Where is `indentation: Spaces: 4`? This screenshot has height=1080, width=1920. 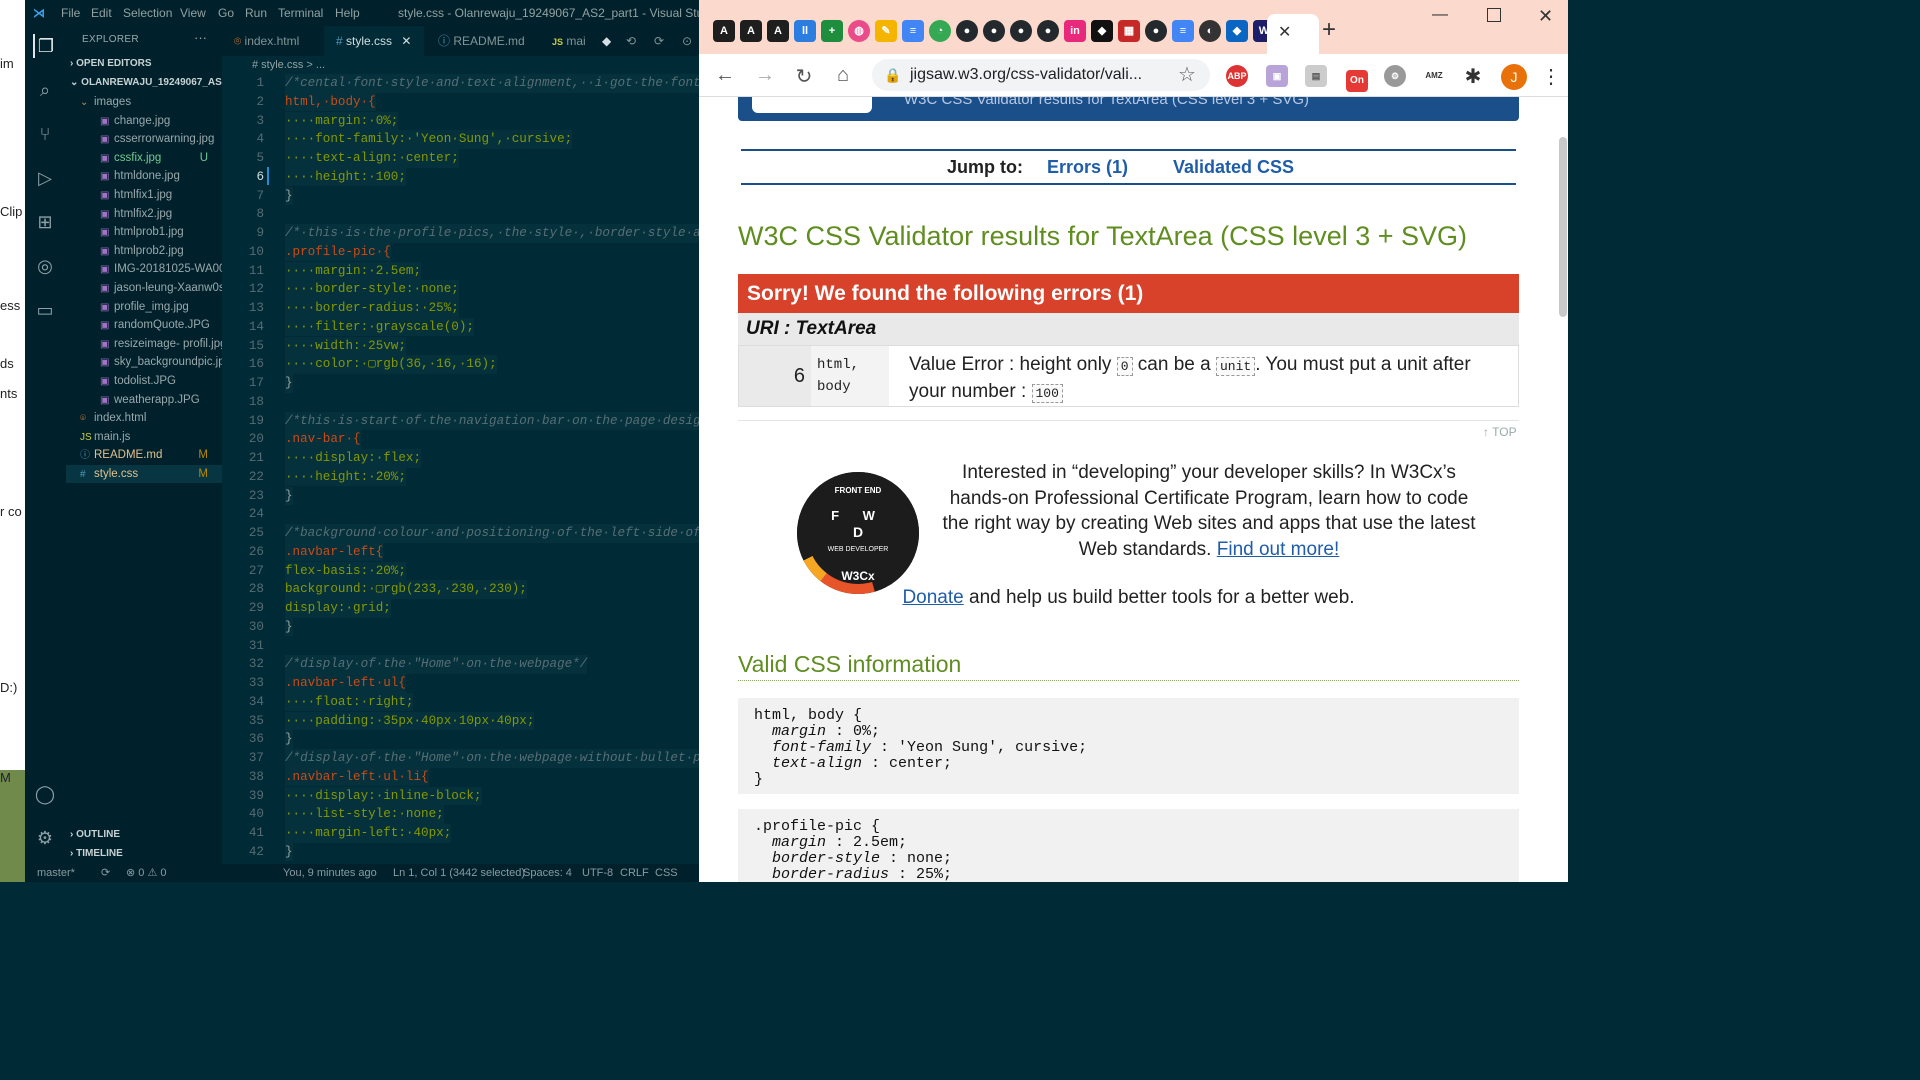 indentation: Spaces: 4 is located at coordinates (547, 873).